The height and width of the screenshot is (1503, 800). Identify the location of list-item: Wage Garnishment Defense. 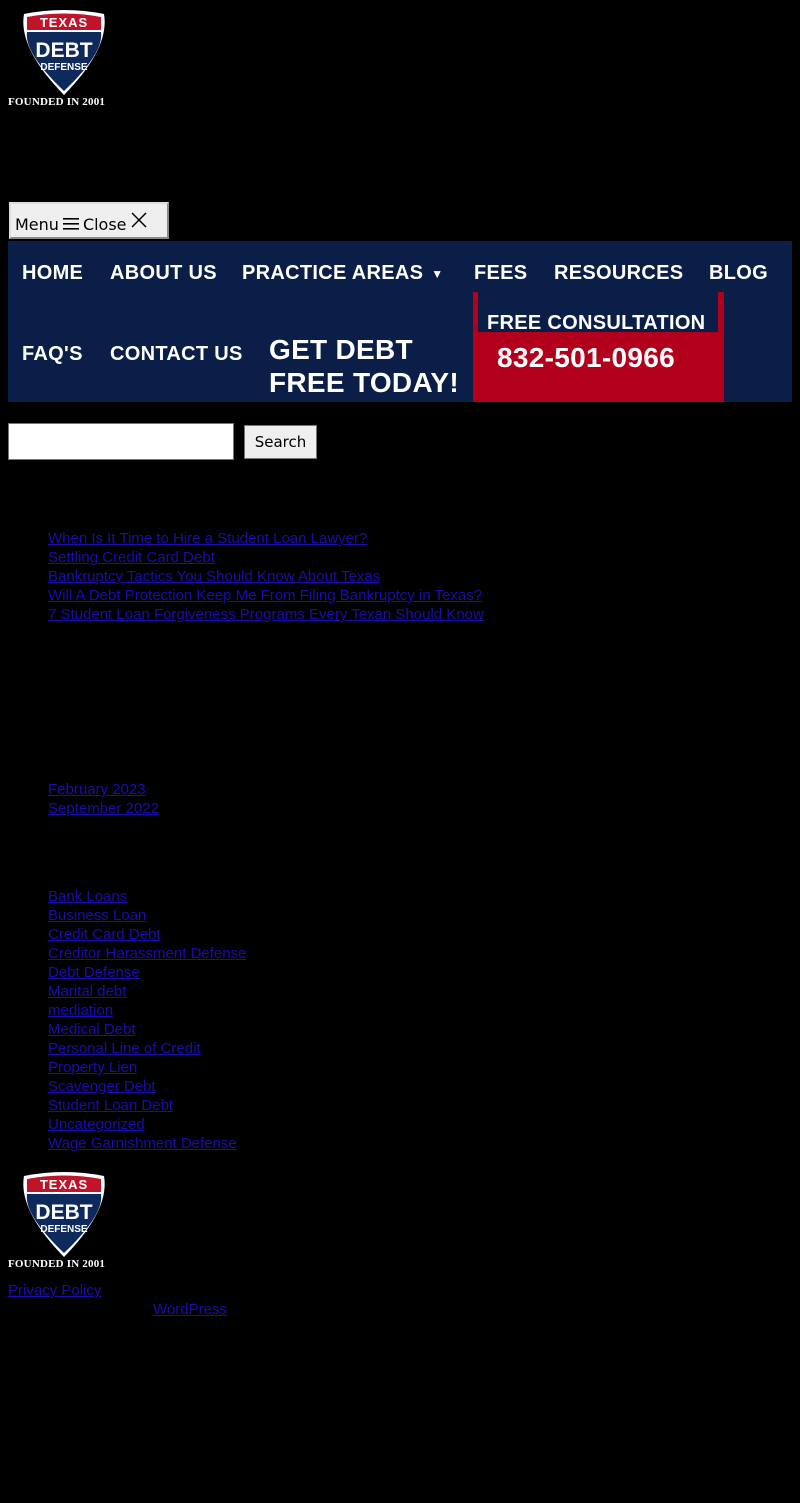
(147, 1143).